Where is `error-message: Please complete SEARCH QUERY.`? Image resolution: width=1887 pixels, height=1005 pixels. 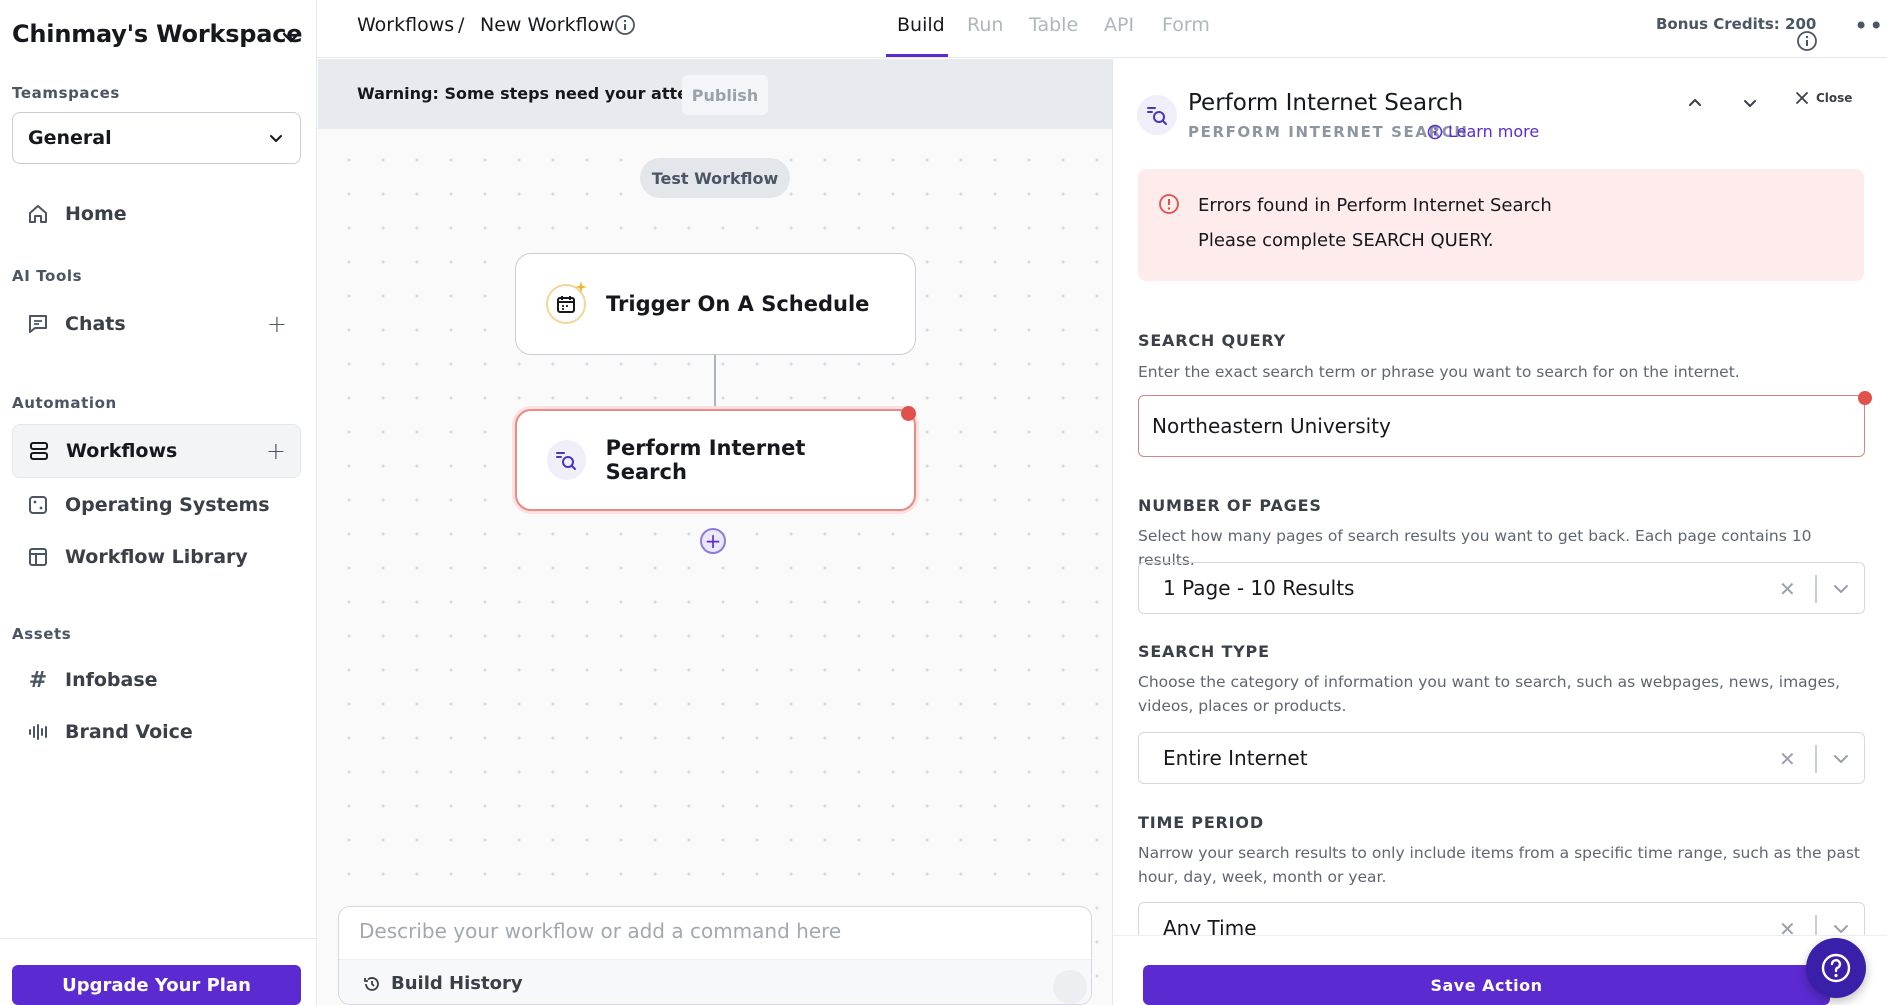 error-message: Please complete SEARCH QUERY. is located at coordinates (1346, 240).